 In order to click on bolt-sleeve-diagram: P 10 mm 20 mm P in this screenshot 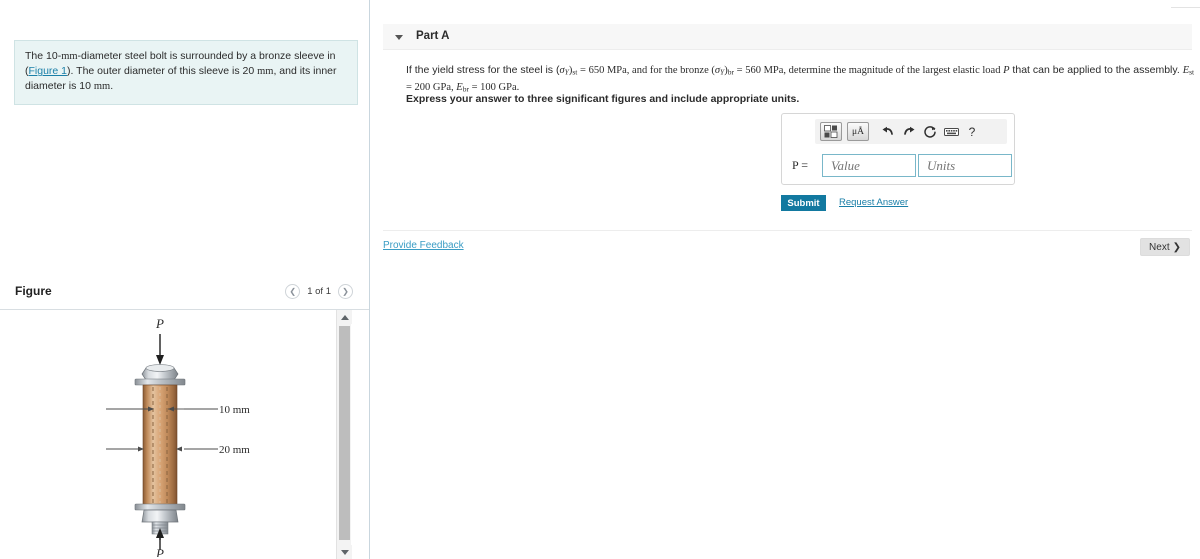, I will do `click(178, 436)`.